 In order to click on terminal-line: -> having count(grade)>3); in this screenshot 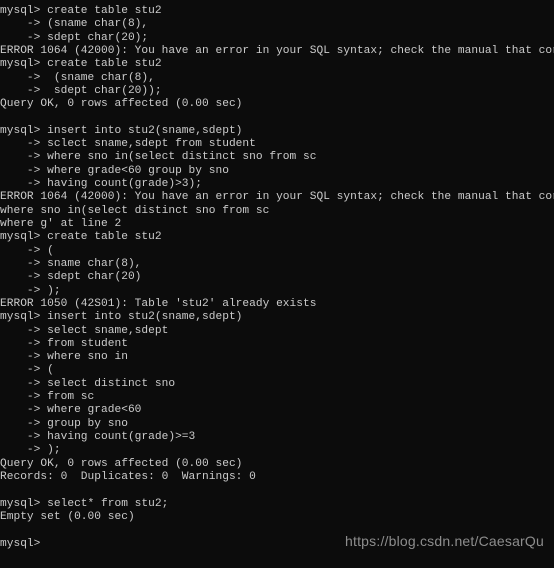, I will do `click(101, 184)`.